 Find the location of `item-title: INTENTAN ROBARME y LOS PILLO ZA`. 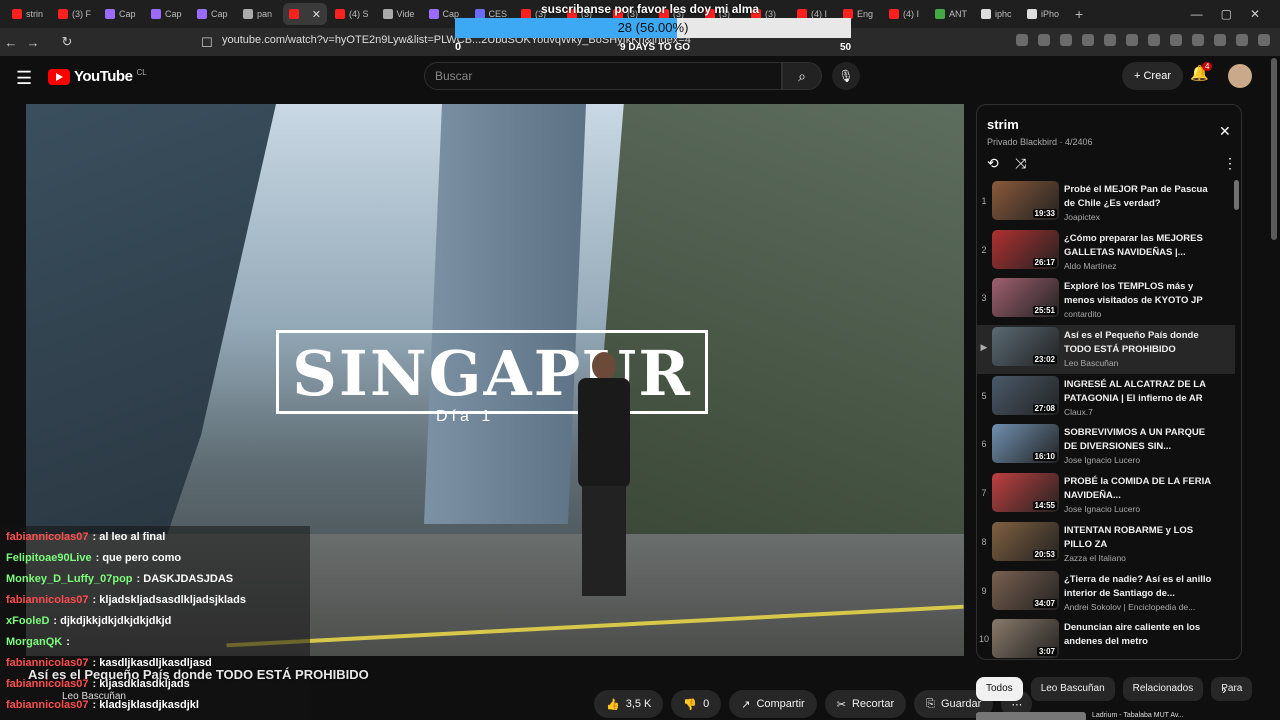

item-title: INTENTAN ROBARME y LOS PILLO ZA is located at coordinates (1129, 537).